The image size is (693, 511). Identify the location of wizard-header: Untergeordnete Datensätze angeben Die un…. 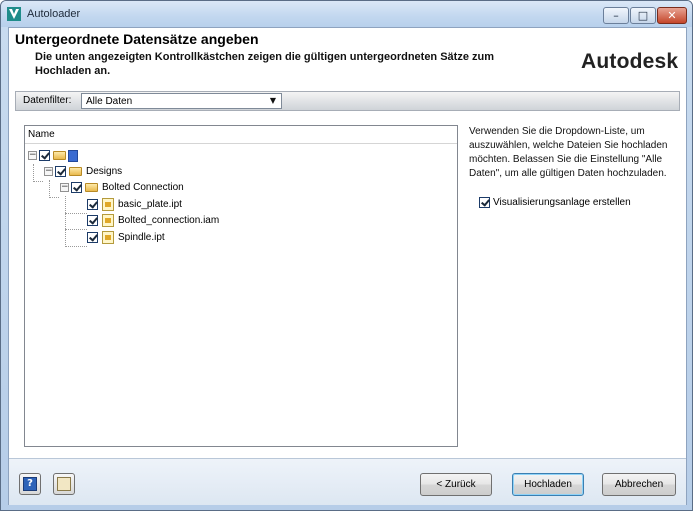
(347, 58).